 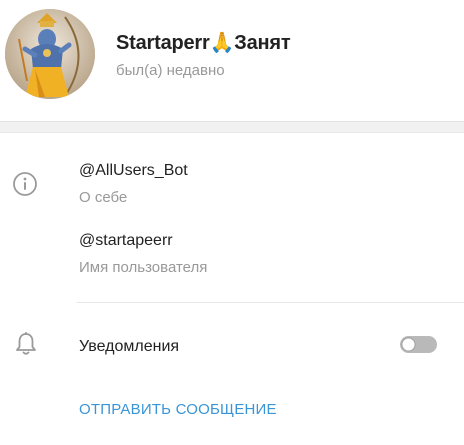 I want to click on username-label: Имя пользователя, so click(x=143, y=267).